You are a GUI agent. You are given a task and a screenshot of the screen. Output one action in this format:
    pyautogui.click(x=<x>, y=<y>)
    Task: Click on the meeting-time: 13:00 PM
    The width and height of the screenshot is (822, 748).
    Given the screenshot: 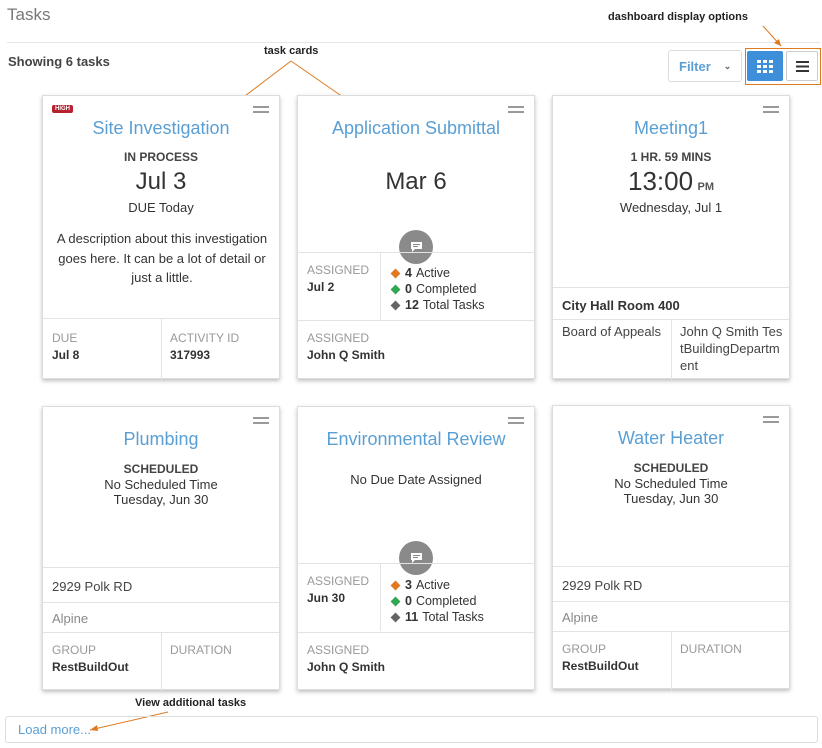 What is the action you would take?
    pyautogui.click(x=671, y=181)
    